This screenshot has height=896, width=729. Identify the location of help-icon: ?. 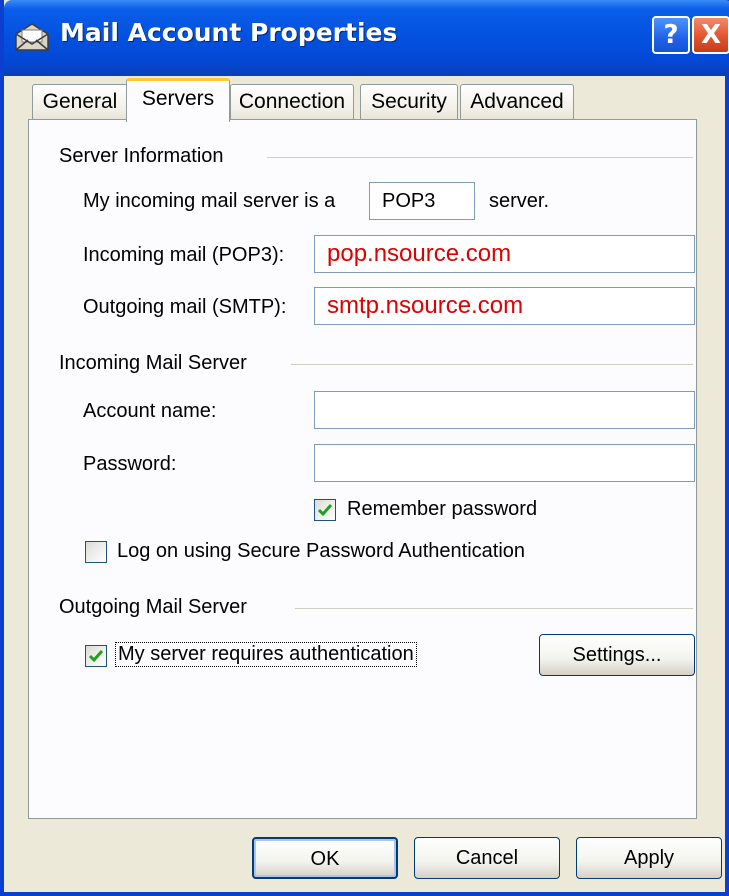
(671, 35).